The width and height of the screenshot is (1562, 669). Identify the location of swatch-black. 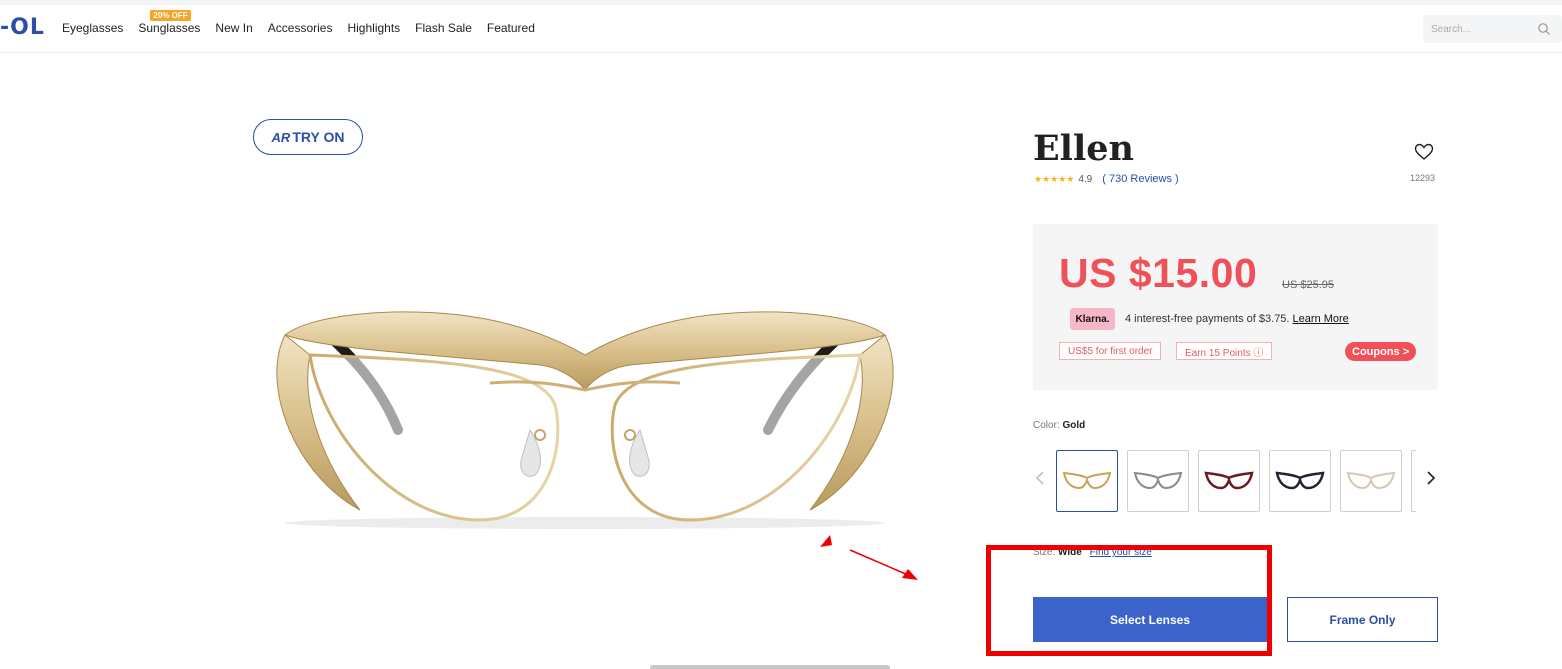
(1300, 481).